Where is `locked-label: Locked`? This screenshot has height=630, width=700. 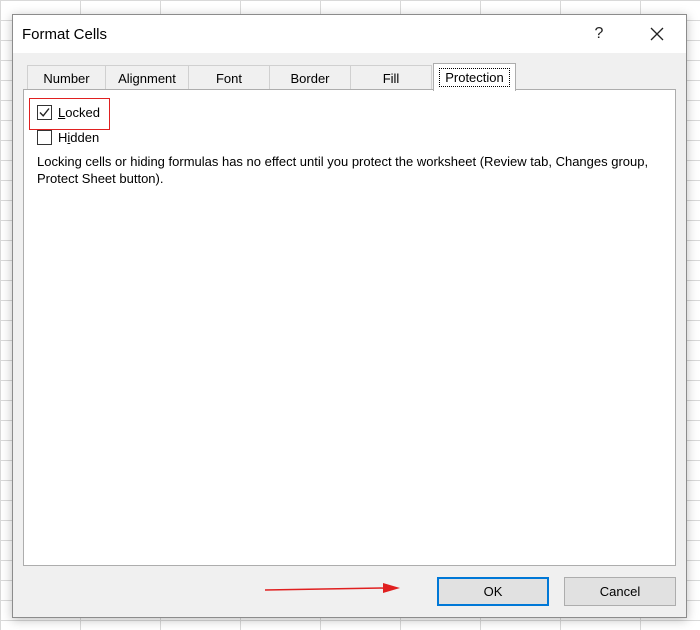
locked-label: Locked is located at coordinates (79, 112).